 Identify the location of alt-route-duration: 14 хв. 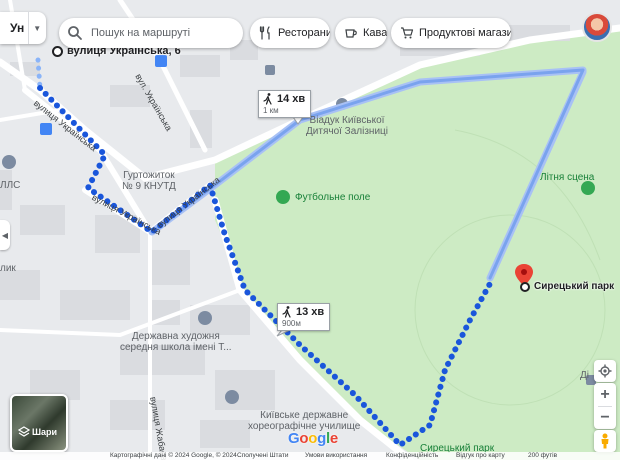
(291, 99).